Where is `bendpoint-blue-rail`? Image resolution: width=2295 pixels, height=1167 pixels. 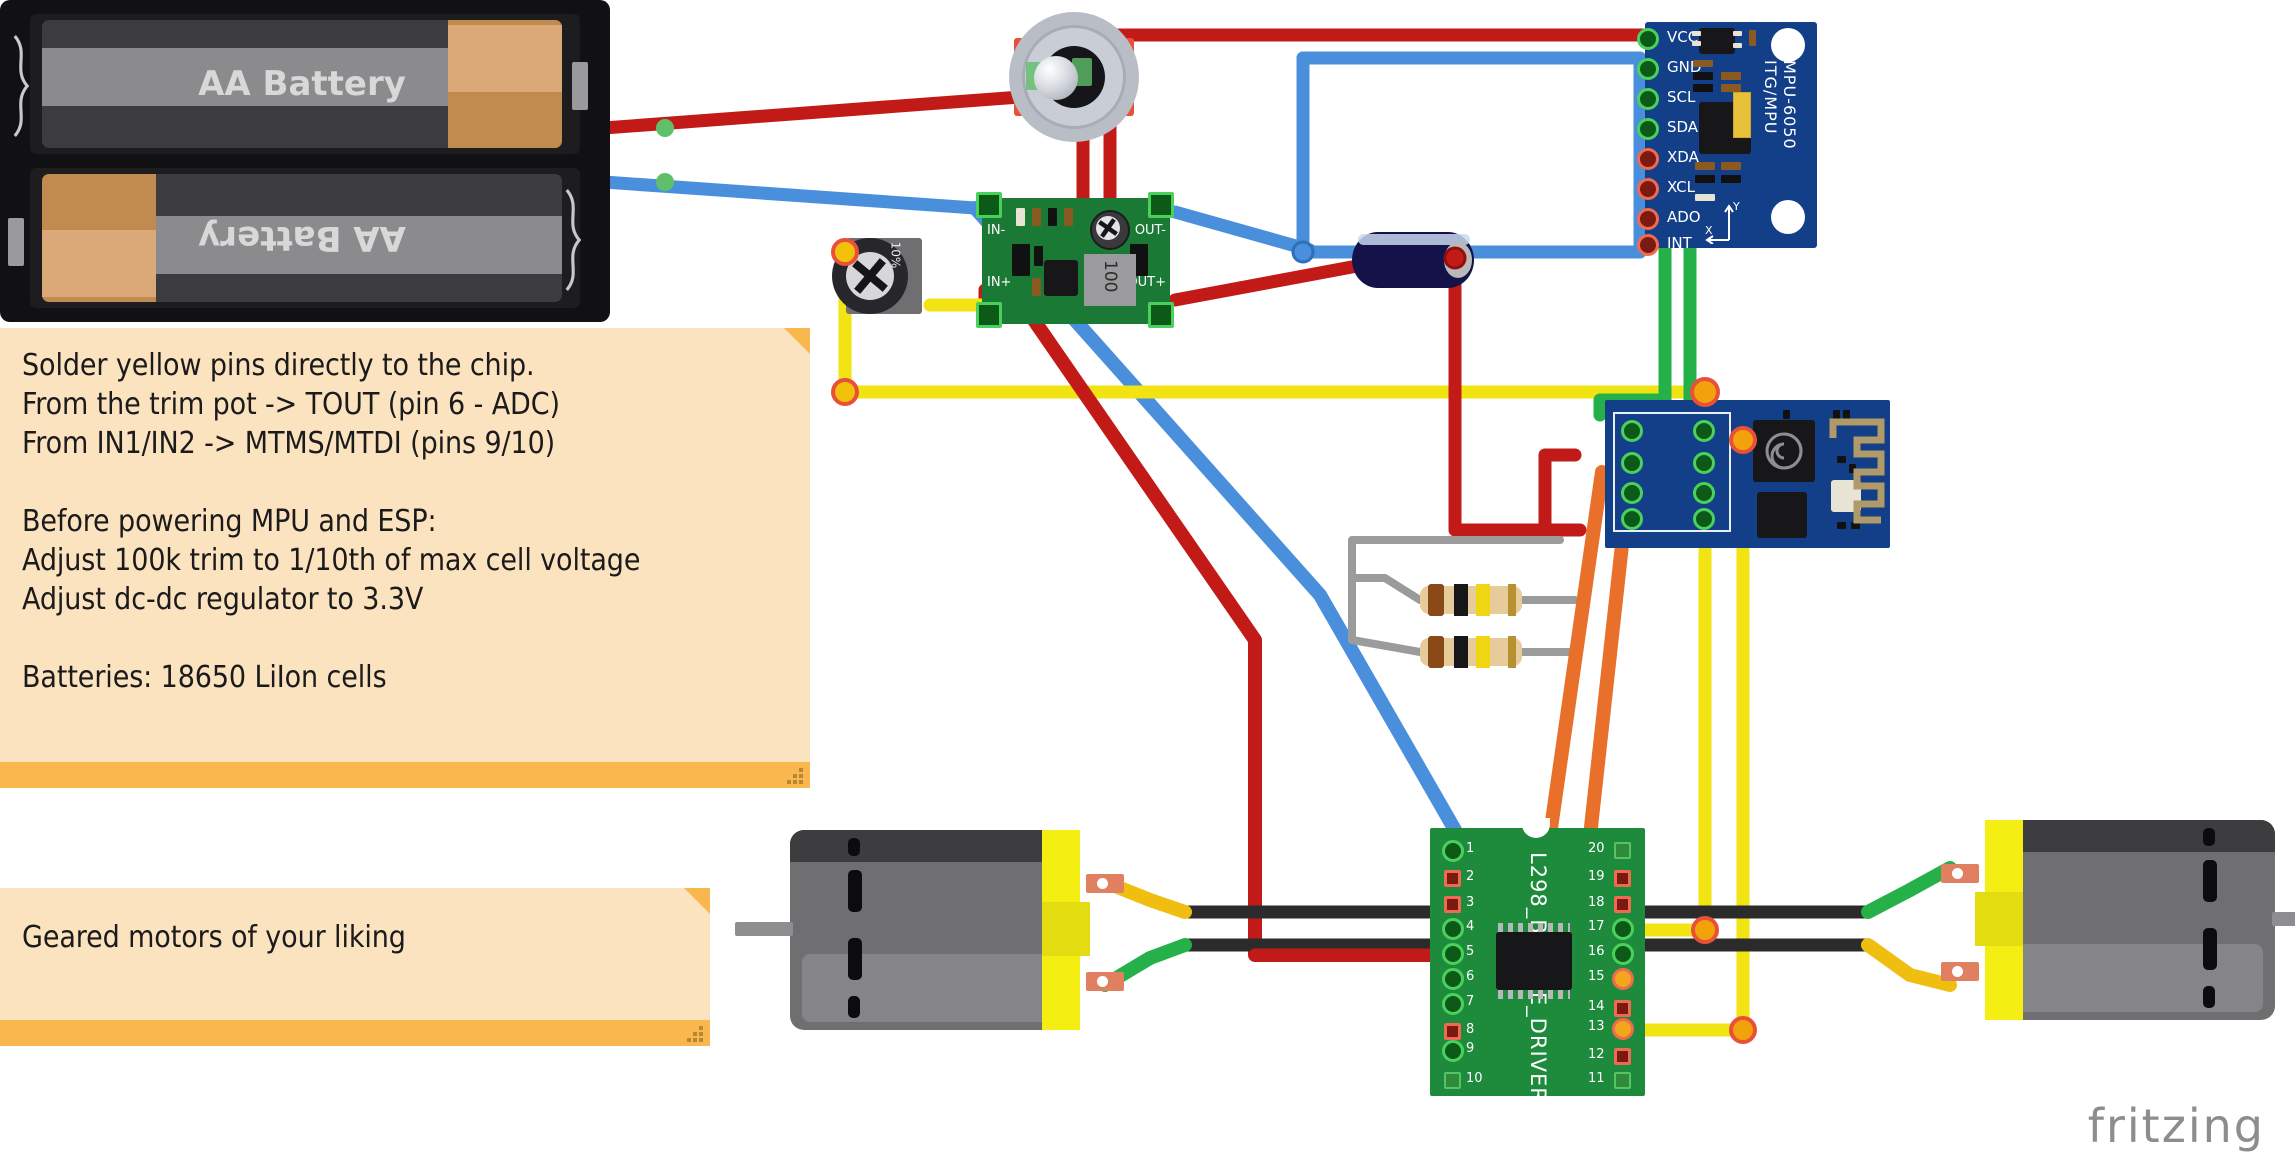 bendpoint-blue-rail is located at coordinates (1303, 252).